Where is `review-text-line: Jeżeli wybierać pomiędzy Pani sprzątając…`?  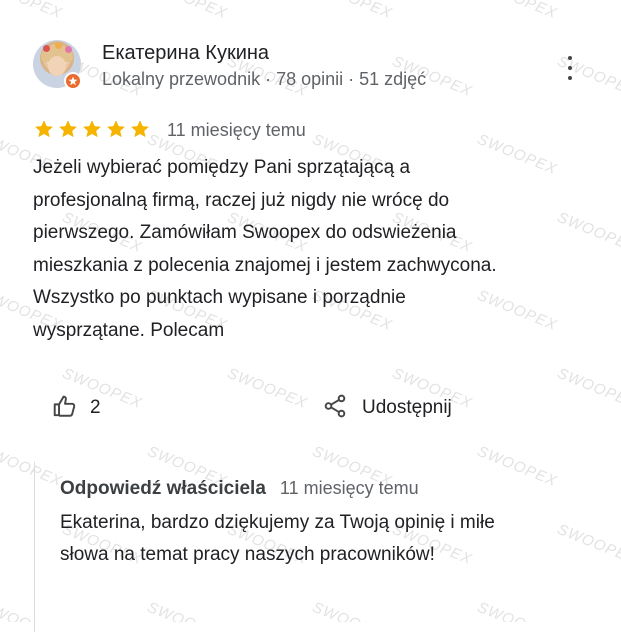
review-text-line: Jeżeli wybierać pomiędzy Pani sprzątając… is located at coordinates (222, 167).